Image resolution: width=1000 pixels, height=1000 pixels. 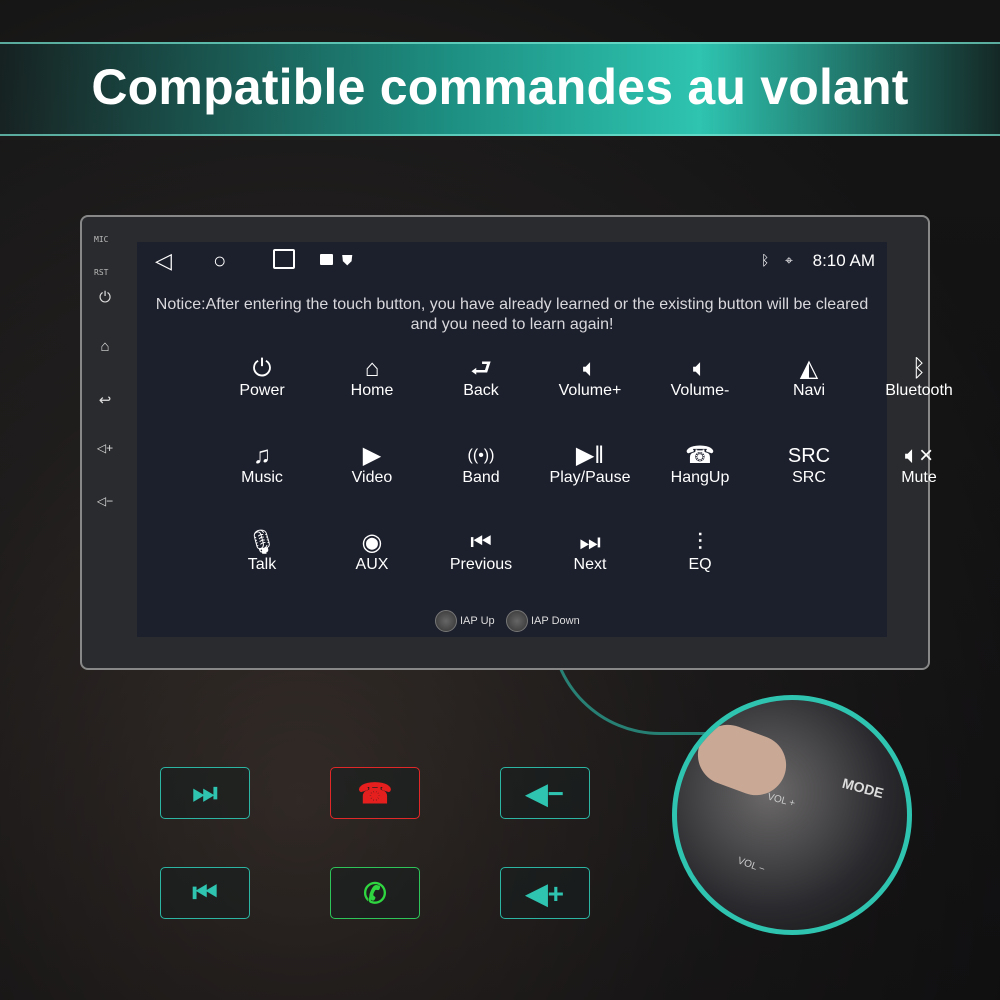 I want to click on button-bluetooth: ᛒ Bluetooth, so click(x=919, y=377).